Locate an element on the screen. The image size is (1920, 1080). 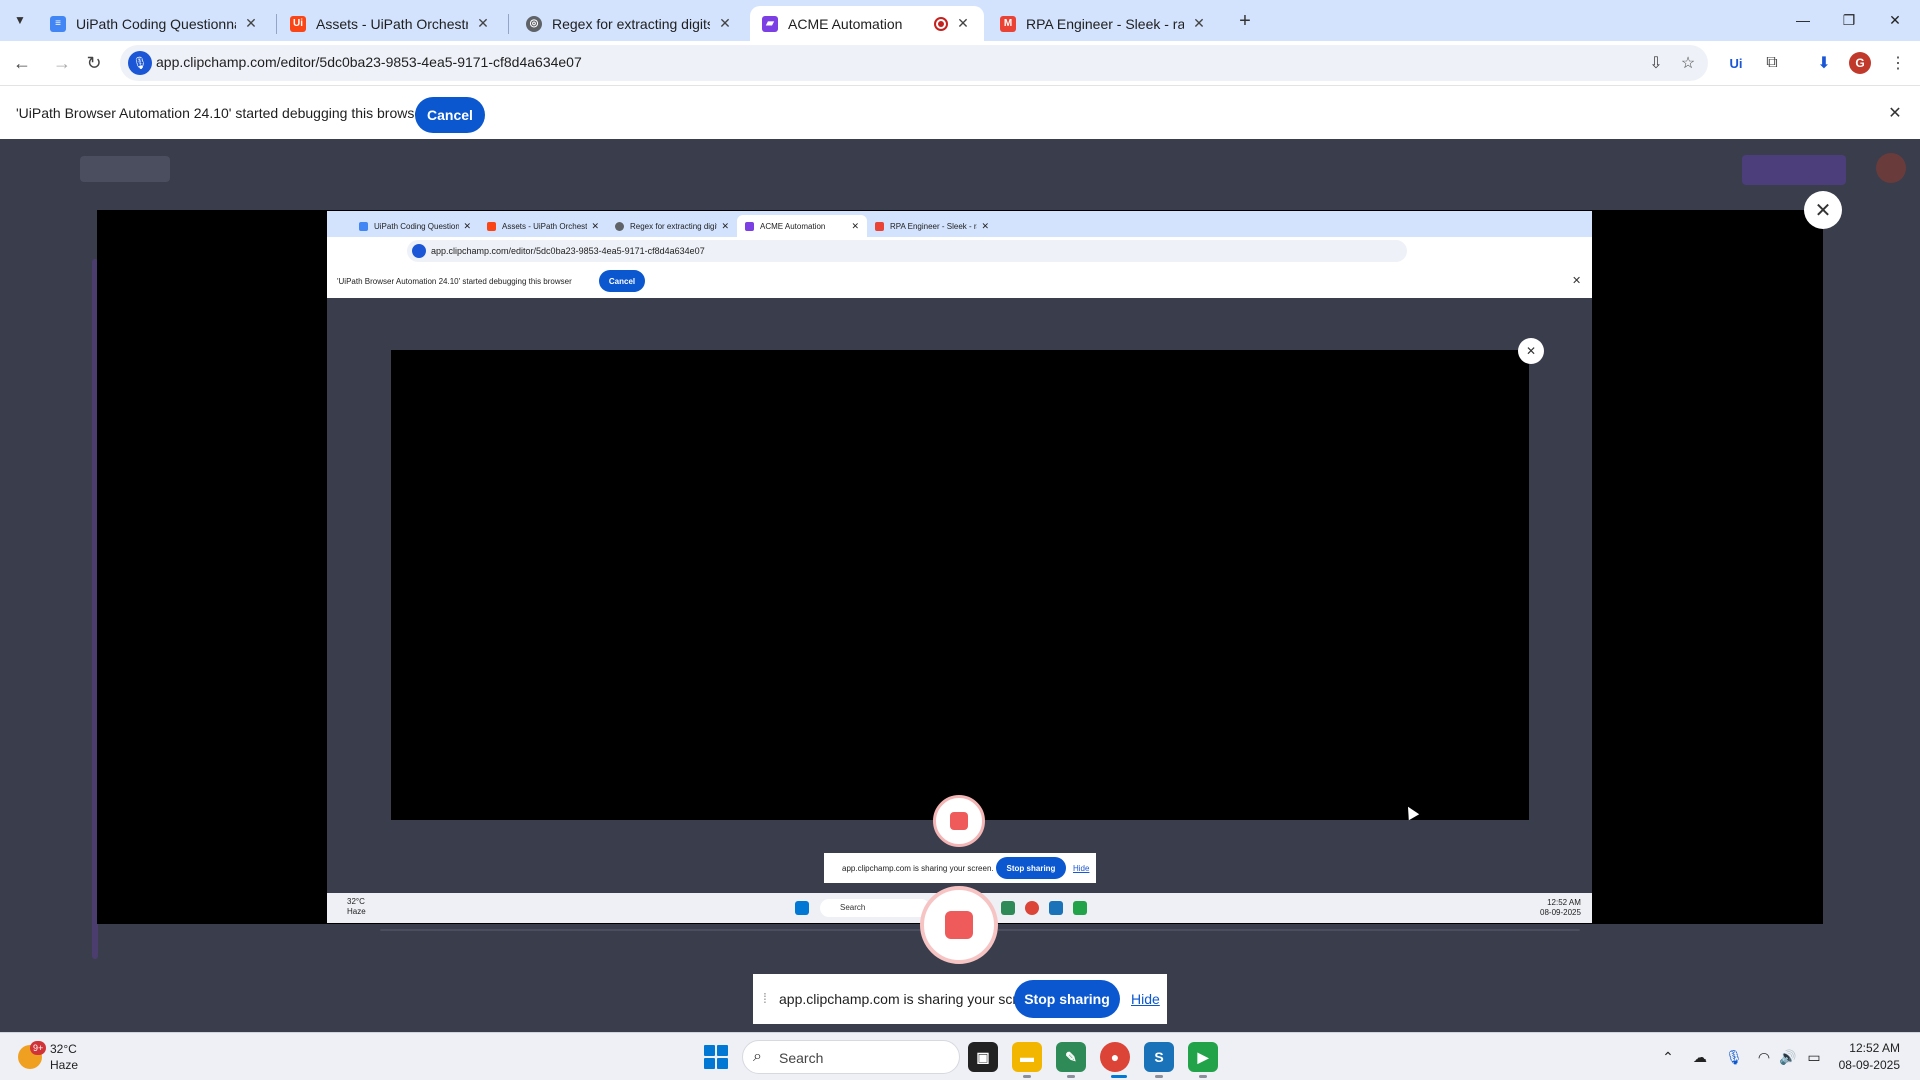
stop-sharing-button: Stop sharing is located at coordinates (1067, 999).